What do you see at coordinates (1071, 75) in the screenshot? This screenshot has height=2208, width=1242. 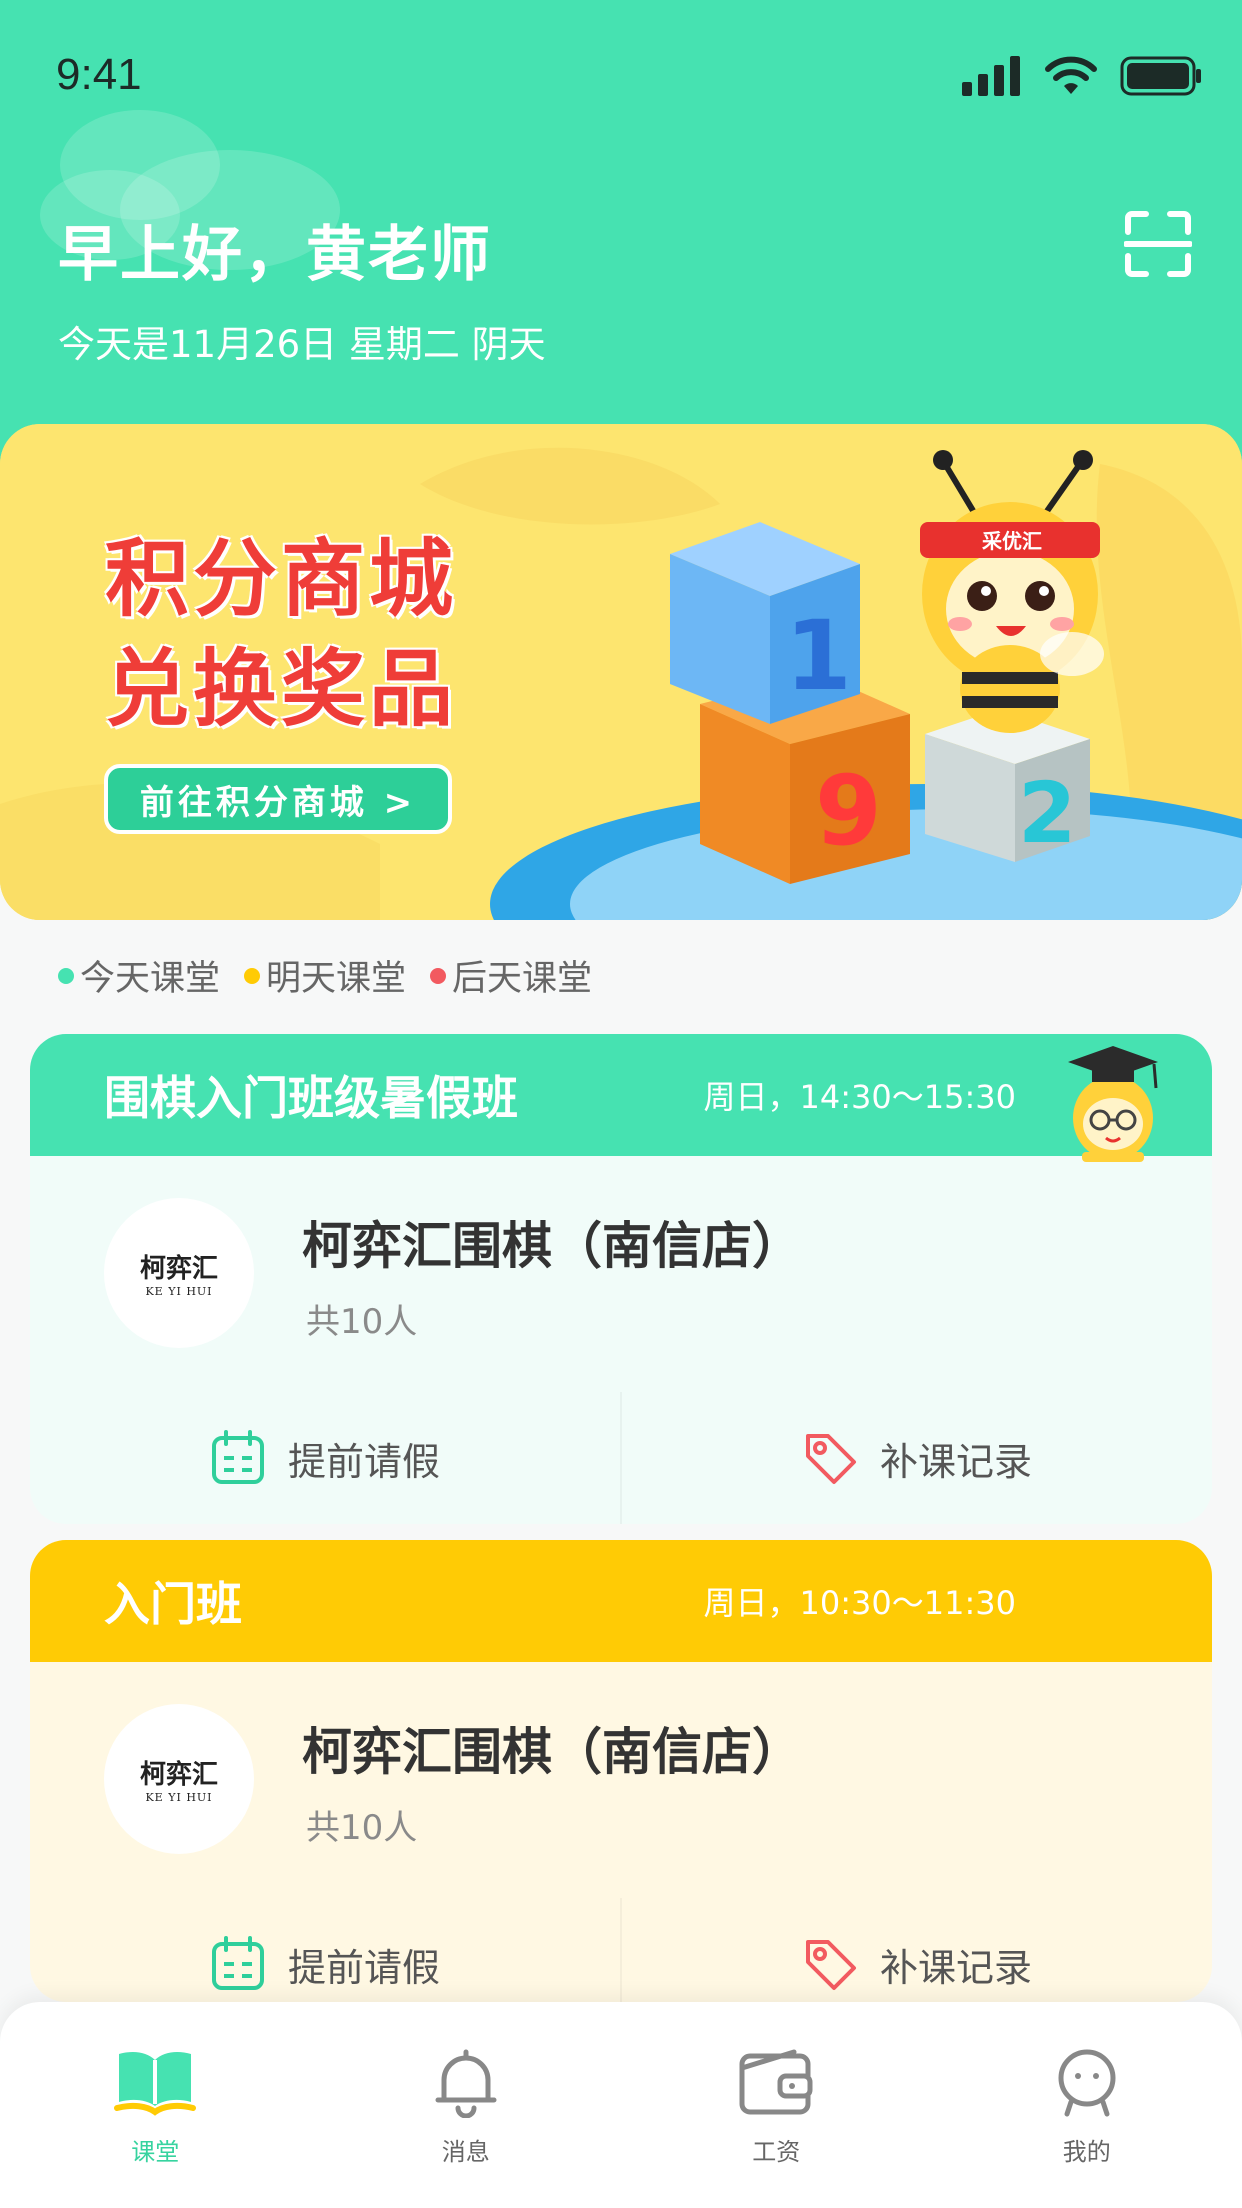 I see `wifi-icon` at bounding box center [1071, 75].